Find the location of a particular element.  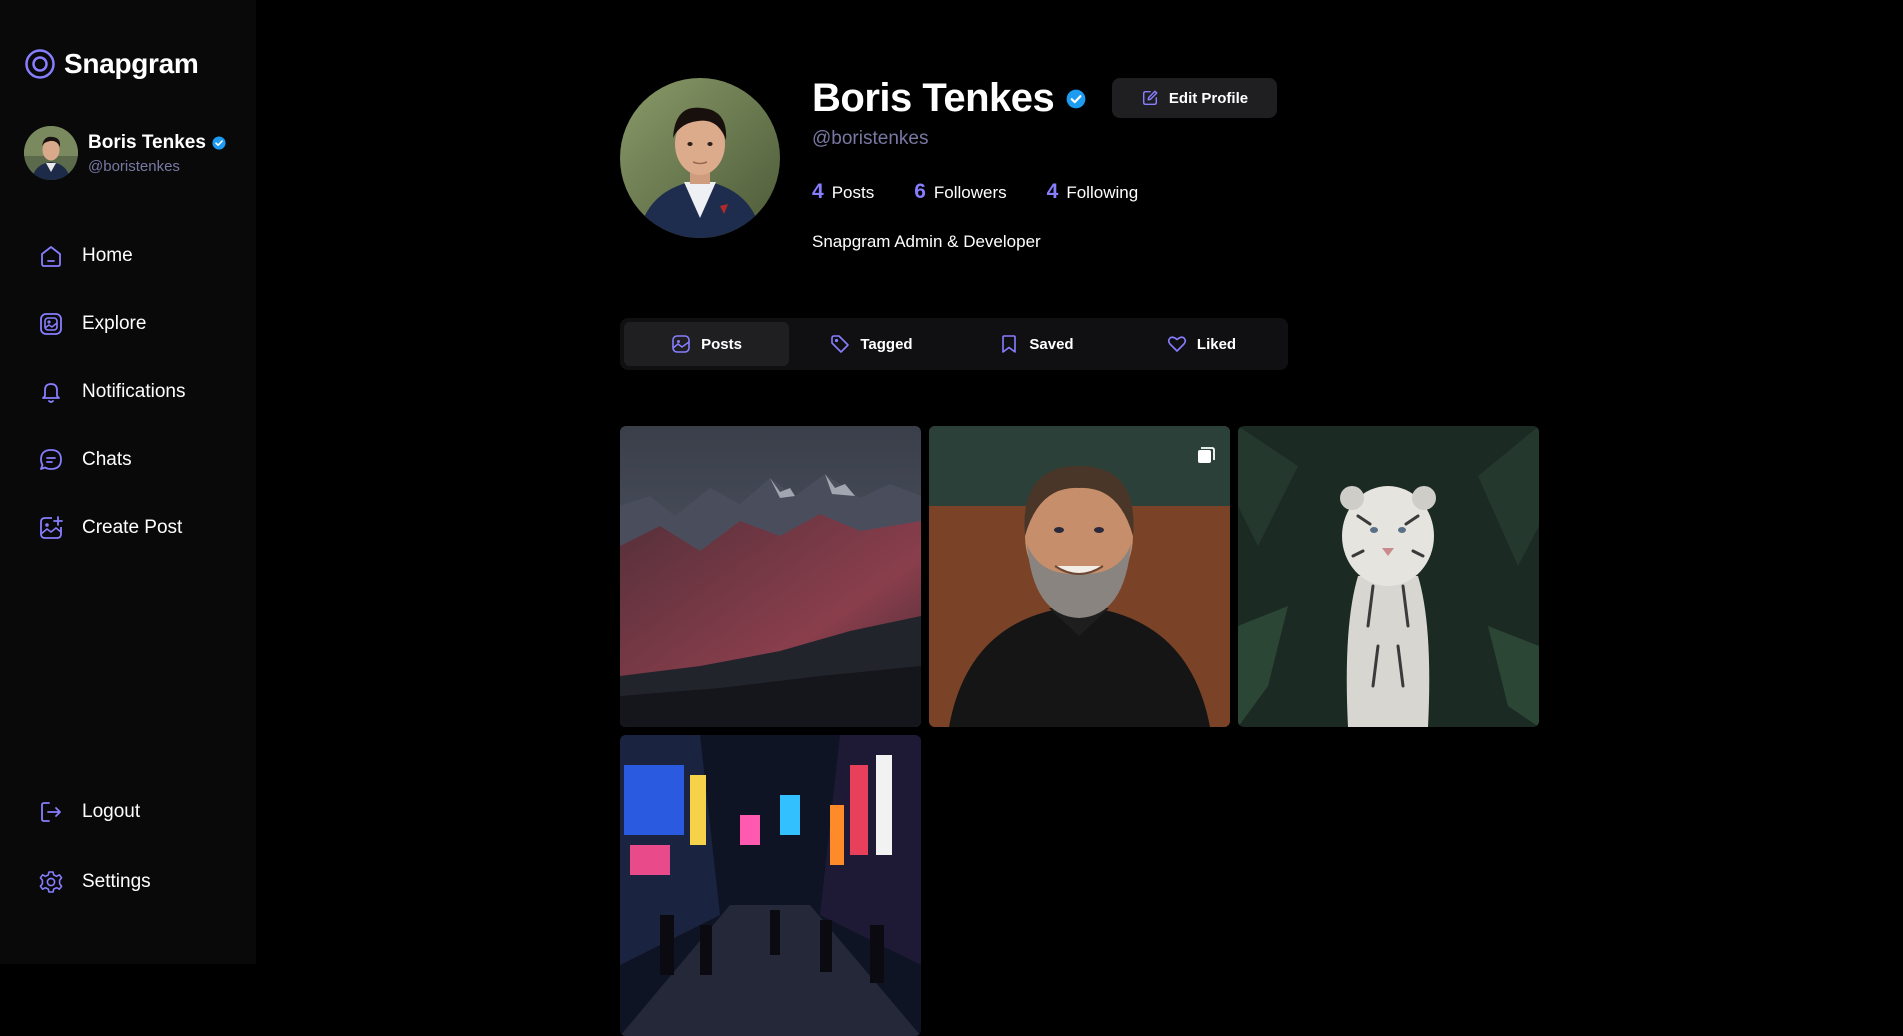

profile-stats: 4 Posts 6 Followers 4 Following is located at coordinates (975, 192).